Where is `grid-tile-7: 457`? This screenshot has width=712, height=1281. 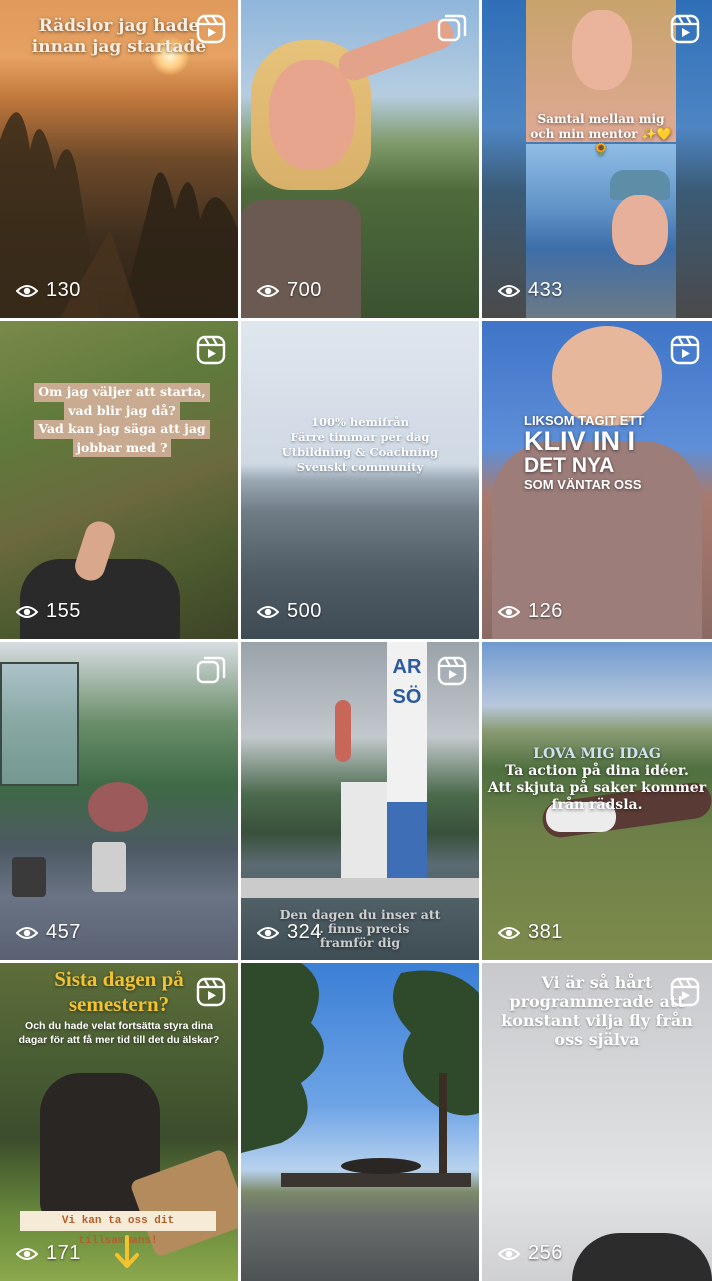
grid-tile-7: 457 is located at coordinates (119, 801).